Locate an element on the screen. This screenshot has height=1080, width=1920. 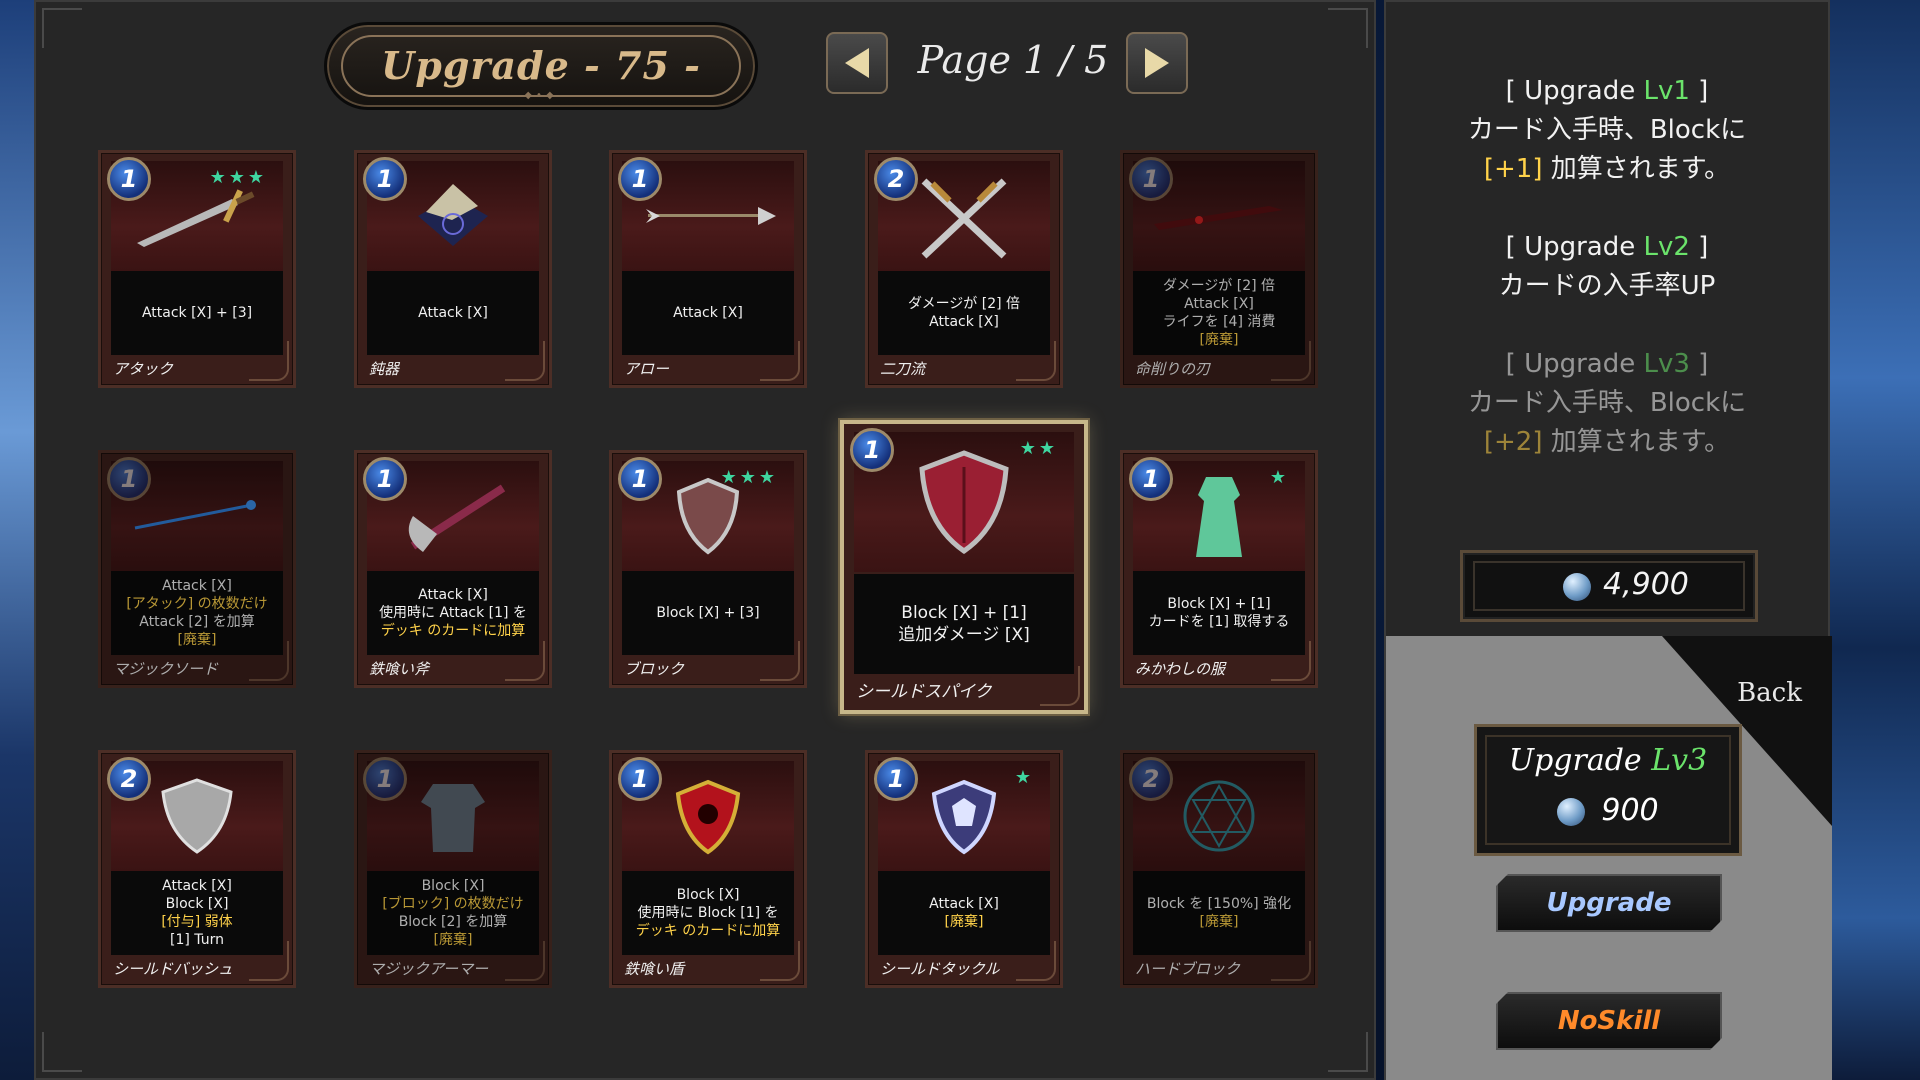
card-shield-spike-selected: 1 ★★ Block [X] + [1] 追加ダメージ [X] シールドスパイク is located at coordinates (964, 567).